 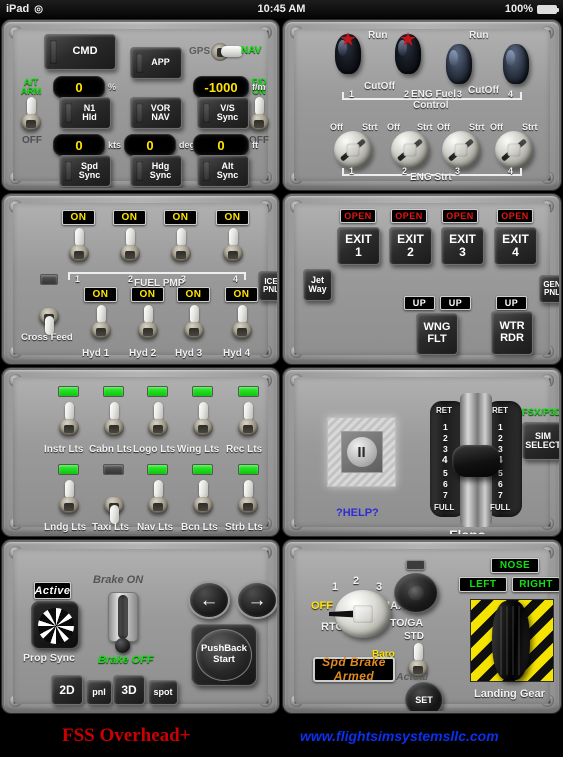 What do you see at coordinates (317, 285) in the screenshot?
I see `jetway-button: Jet Way` at bounding box center [317, 285].